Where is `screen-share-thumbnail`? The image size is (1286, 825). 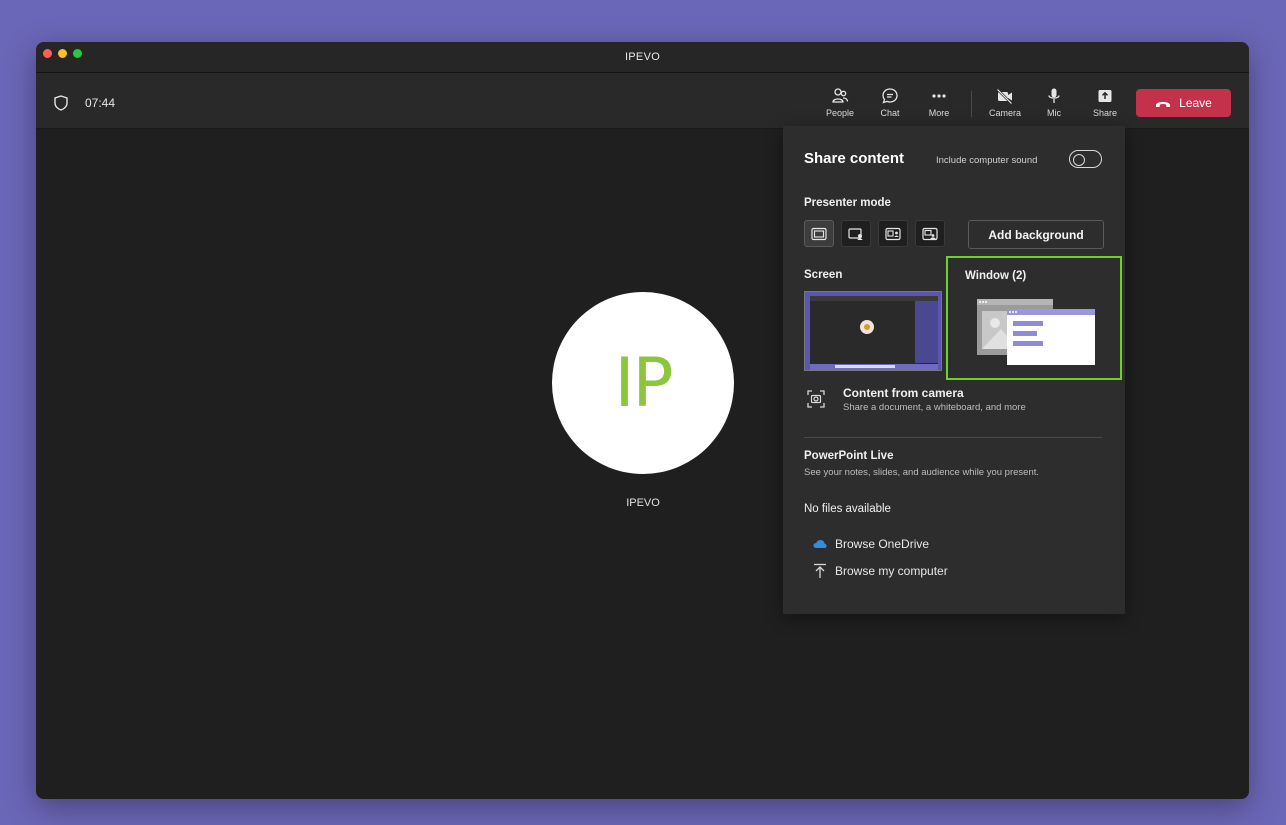
screen-share-thumbnail is located at coordinates (873, 331).